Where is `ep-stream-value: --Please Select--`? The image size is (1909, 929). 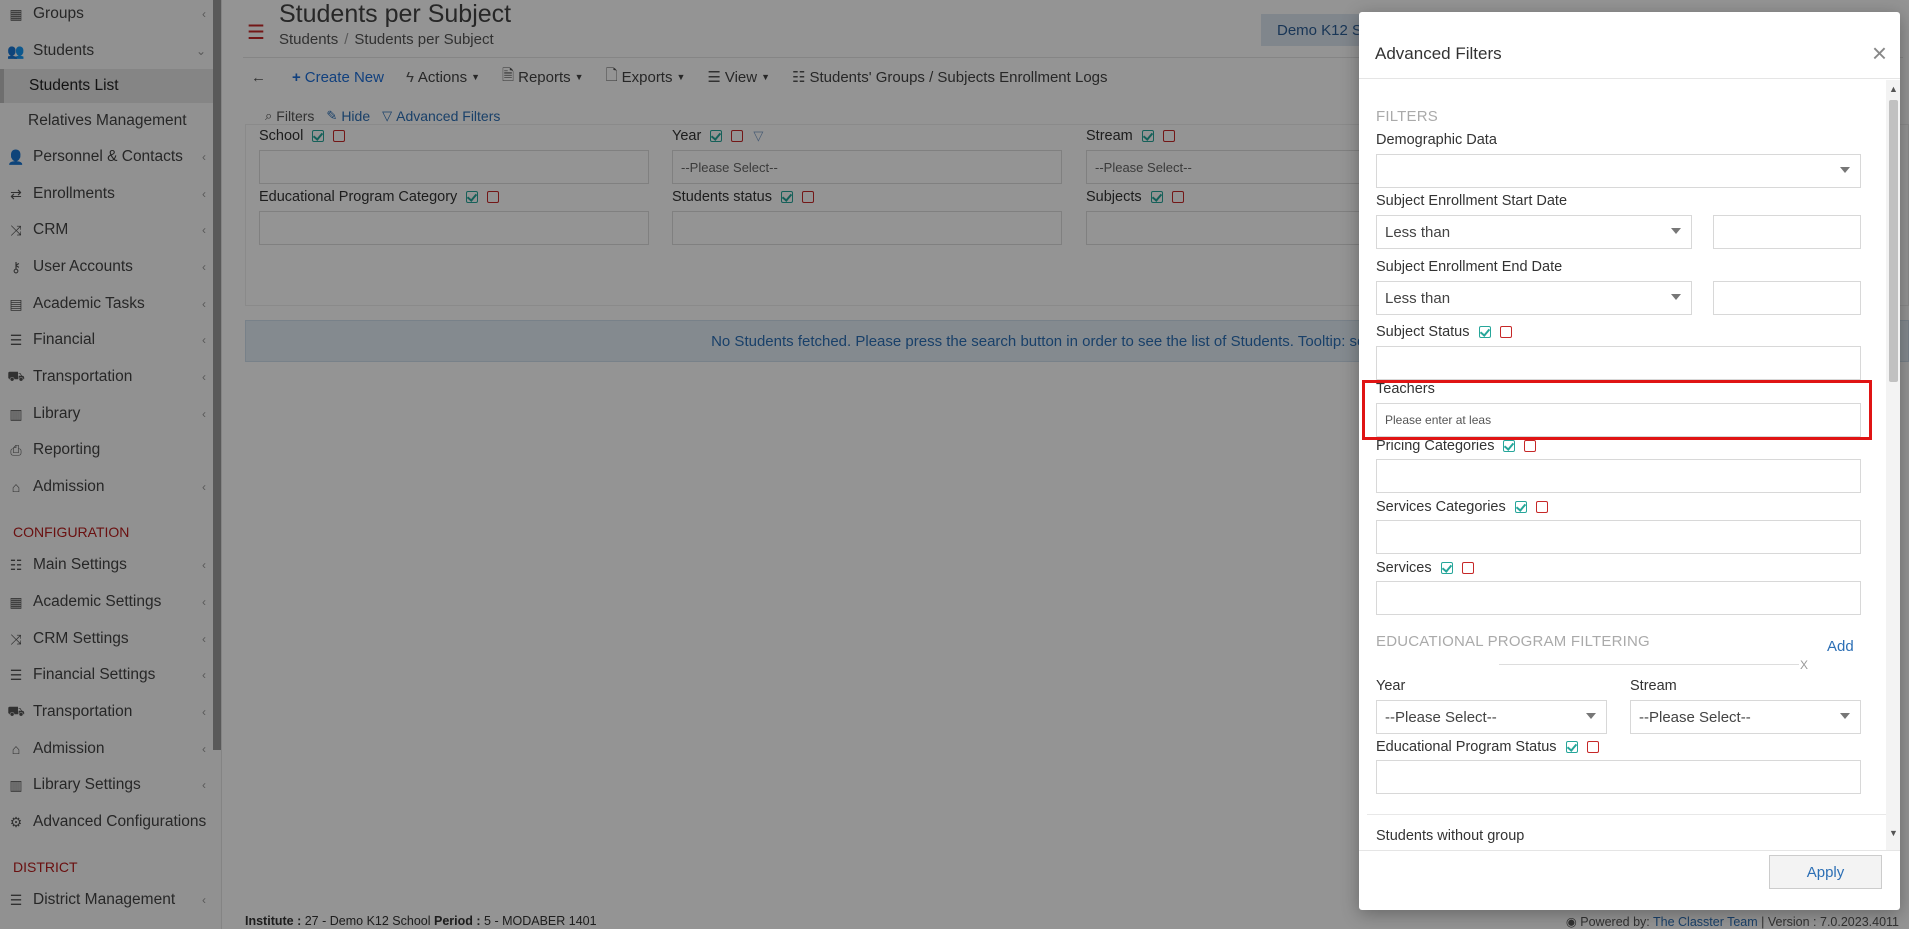 ep-stream-value: --Please Select-- is located at coordinates (1695, 717).